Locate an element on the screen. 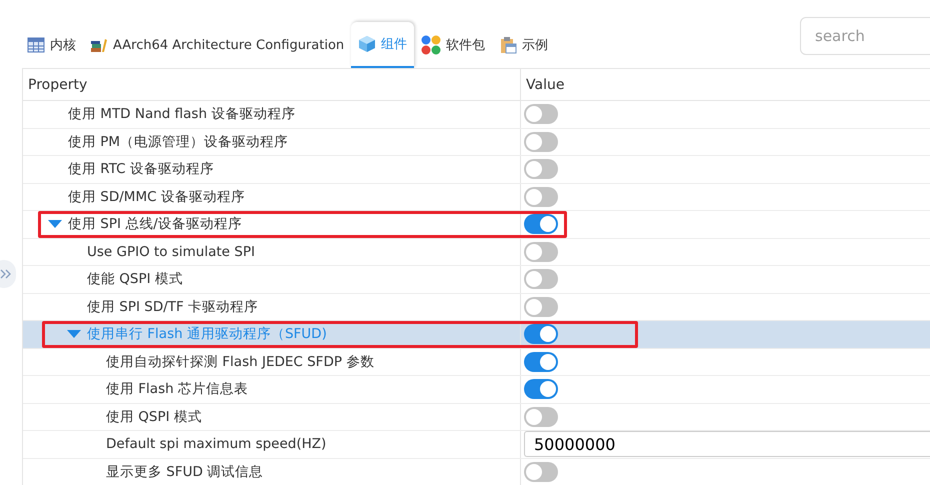 This screenshot has width=930, height=485. property-row: Use GPIO to simulate SPI is located at coordinates (476, 252).